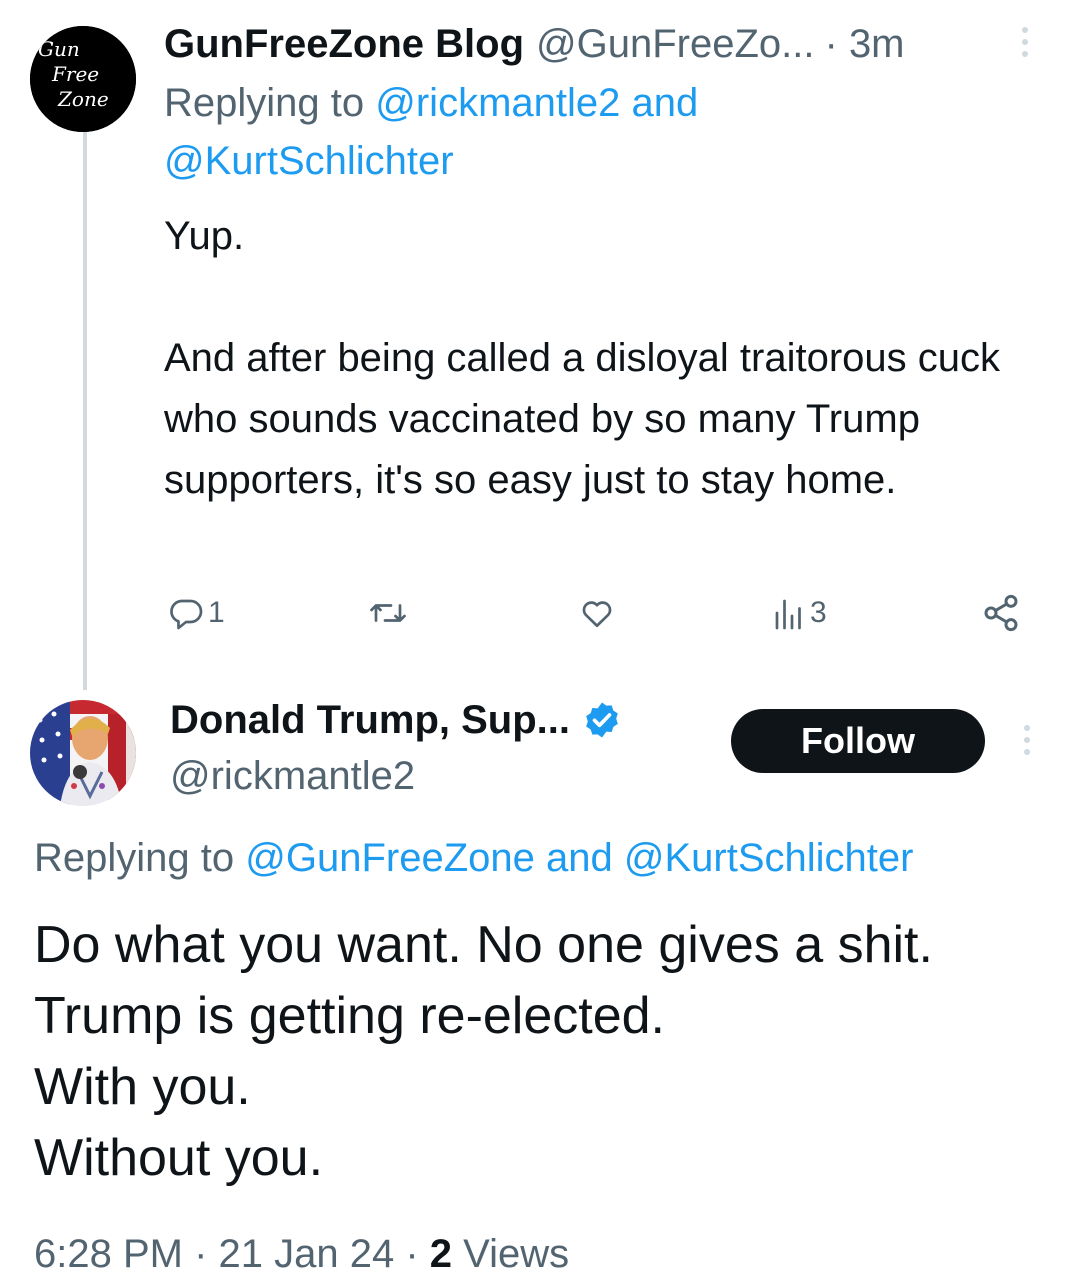 The height and width of the screenshot is (1281, 1080). I want to click on share-button, so click(1001, 613).